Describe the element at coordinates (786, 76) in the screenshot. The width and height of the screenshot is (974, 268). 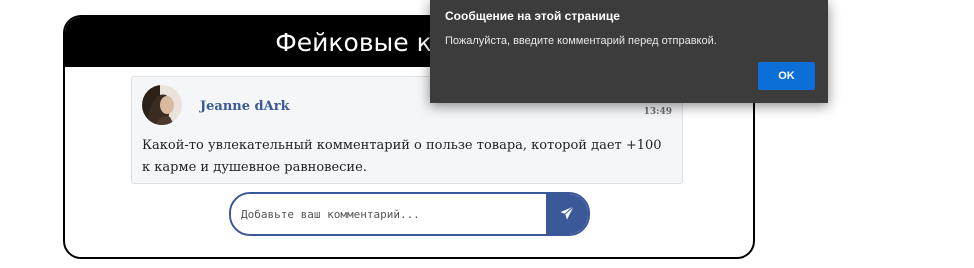
I see `ok-button: OK` at that location.